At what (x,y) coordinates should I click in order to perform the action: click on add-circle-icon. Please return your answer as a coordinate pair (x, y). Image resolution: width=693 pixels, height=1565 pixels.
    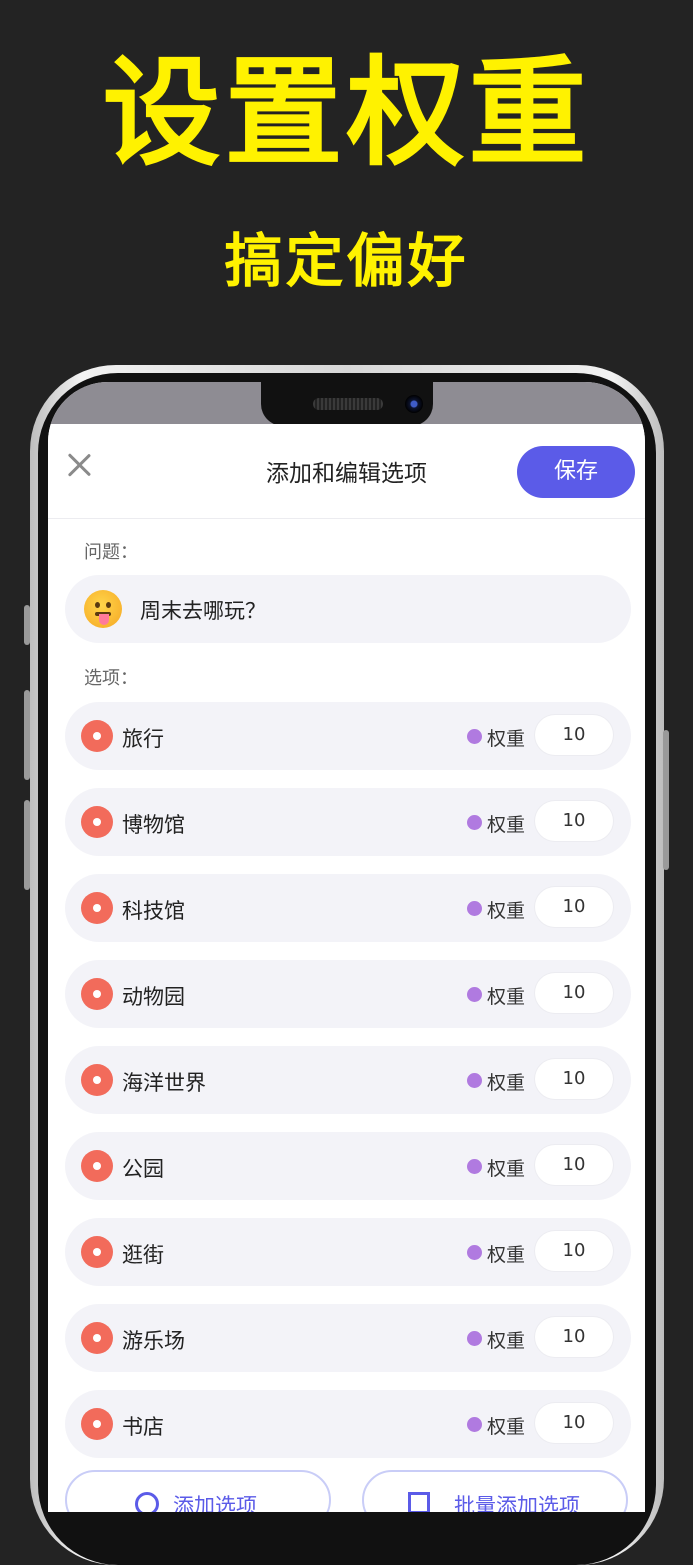
    Looking at the image, I should click on (147, 1502).